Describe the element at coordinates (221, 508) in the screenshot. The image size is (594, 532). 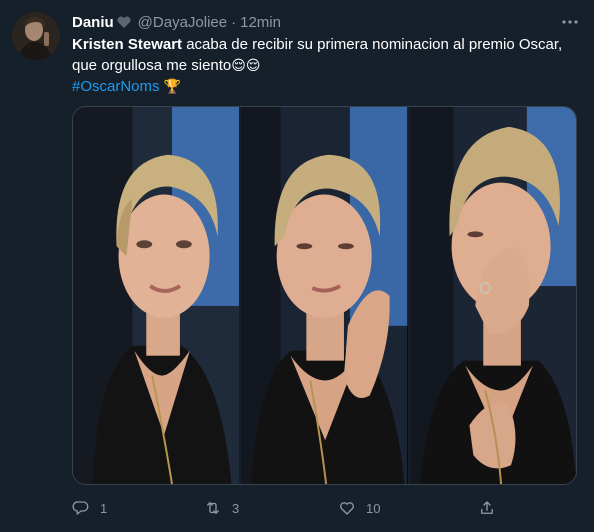
I see `retweet-button: 3` at that location.